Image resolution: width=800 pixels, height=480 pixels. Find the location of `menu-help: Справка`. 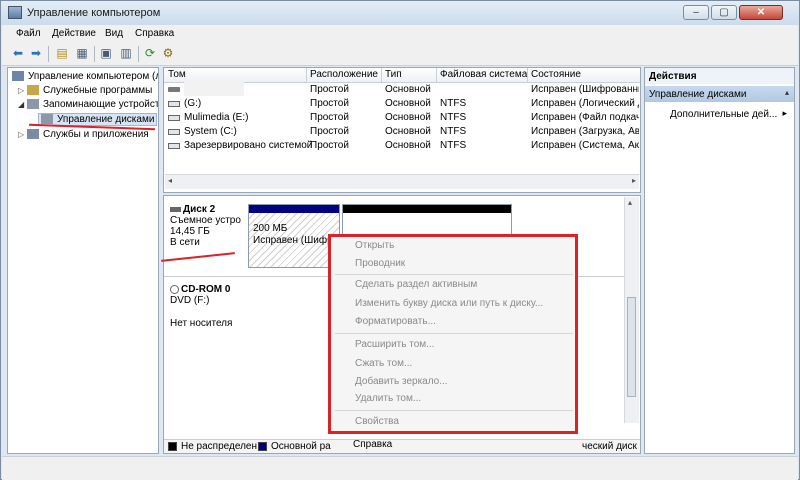

menu-help: Справка is located at coordinates (154, 33).